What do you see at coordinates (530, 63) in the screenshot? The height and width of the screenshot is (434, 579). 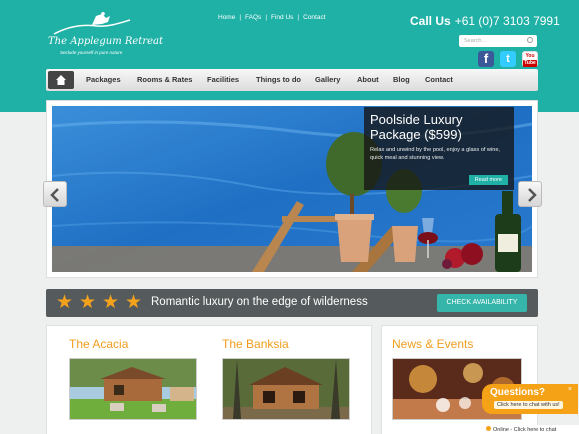 I see `youtube-label-bottom: Tube` at bounding box center [530, 63].